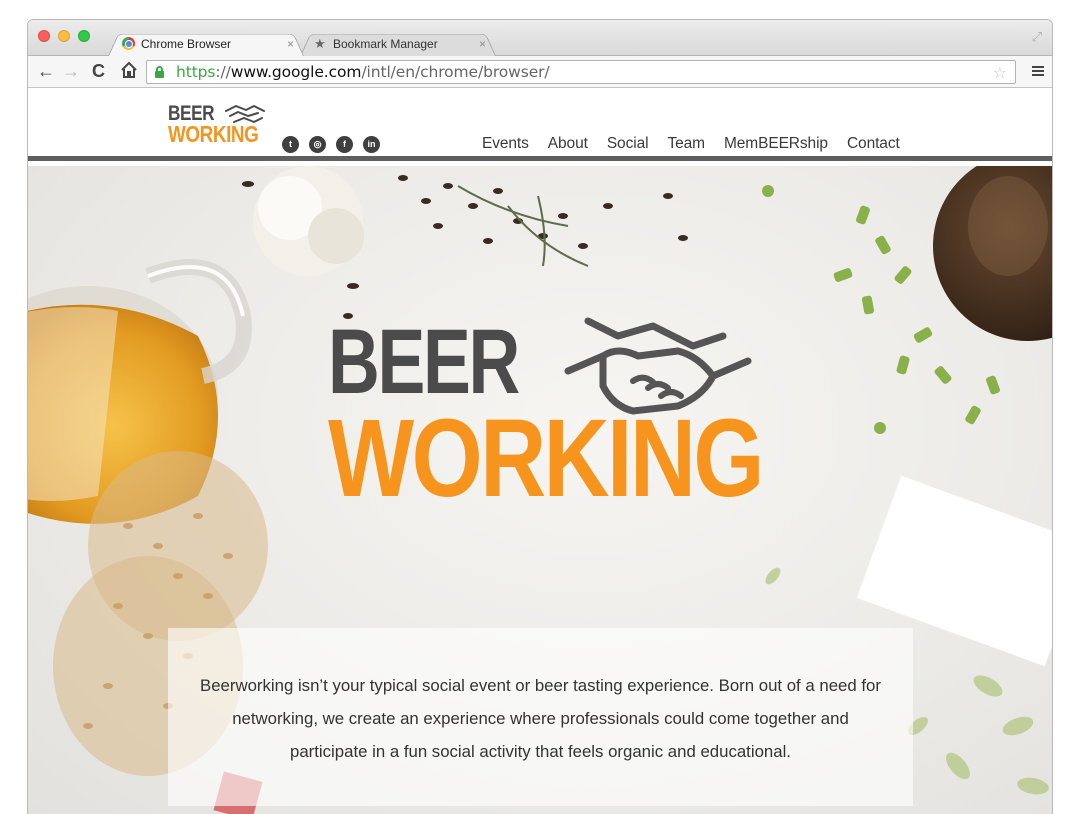 The width and height of the screenshot is (1070, 814). What do you see at coordinates (84, 36) in the screenshot?
I see `zoom-window-button` at bounding box center [84, 36].